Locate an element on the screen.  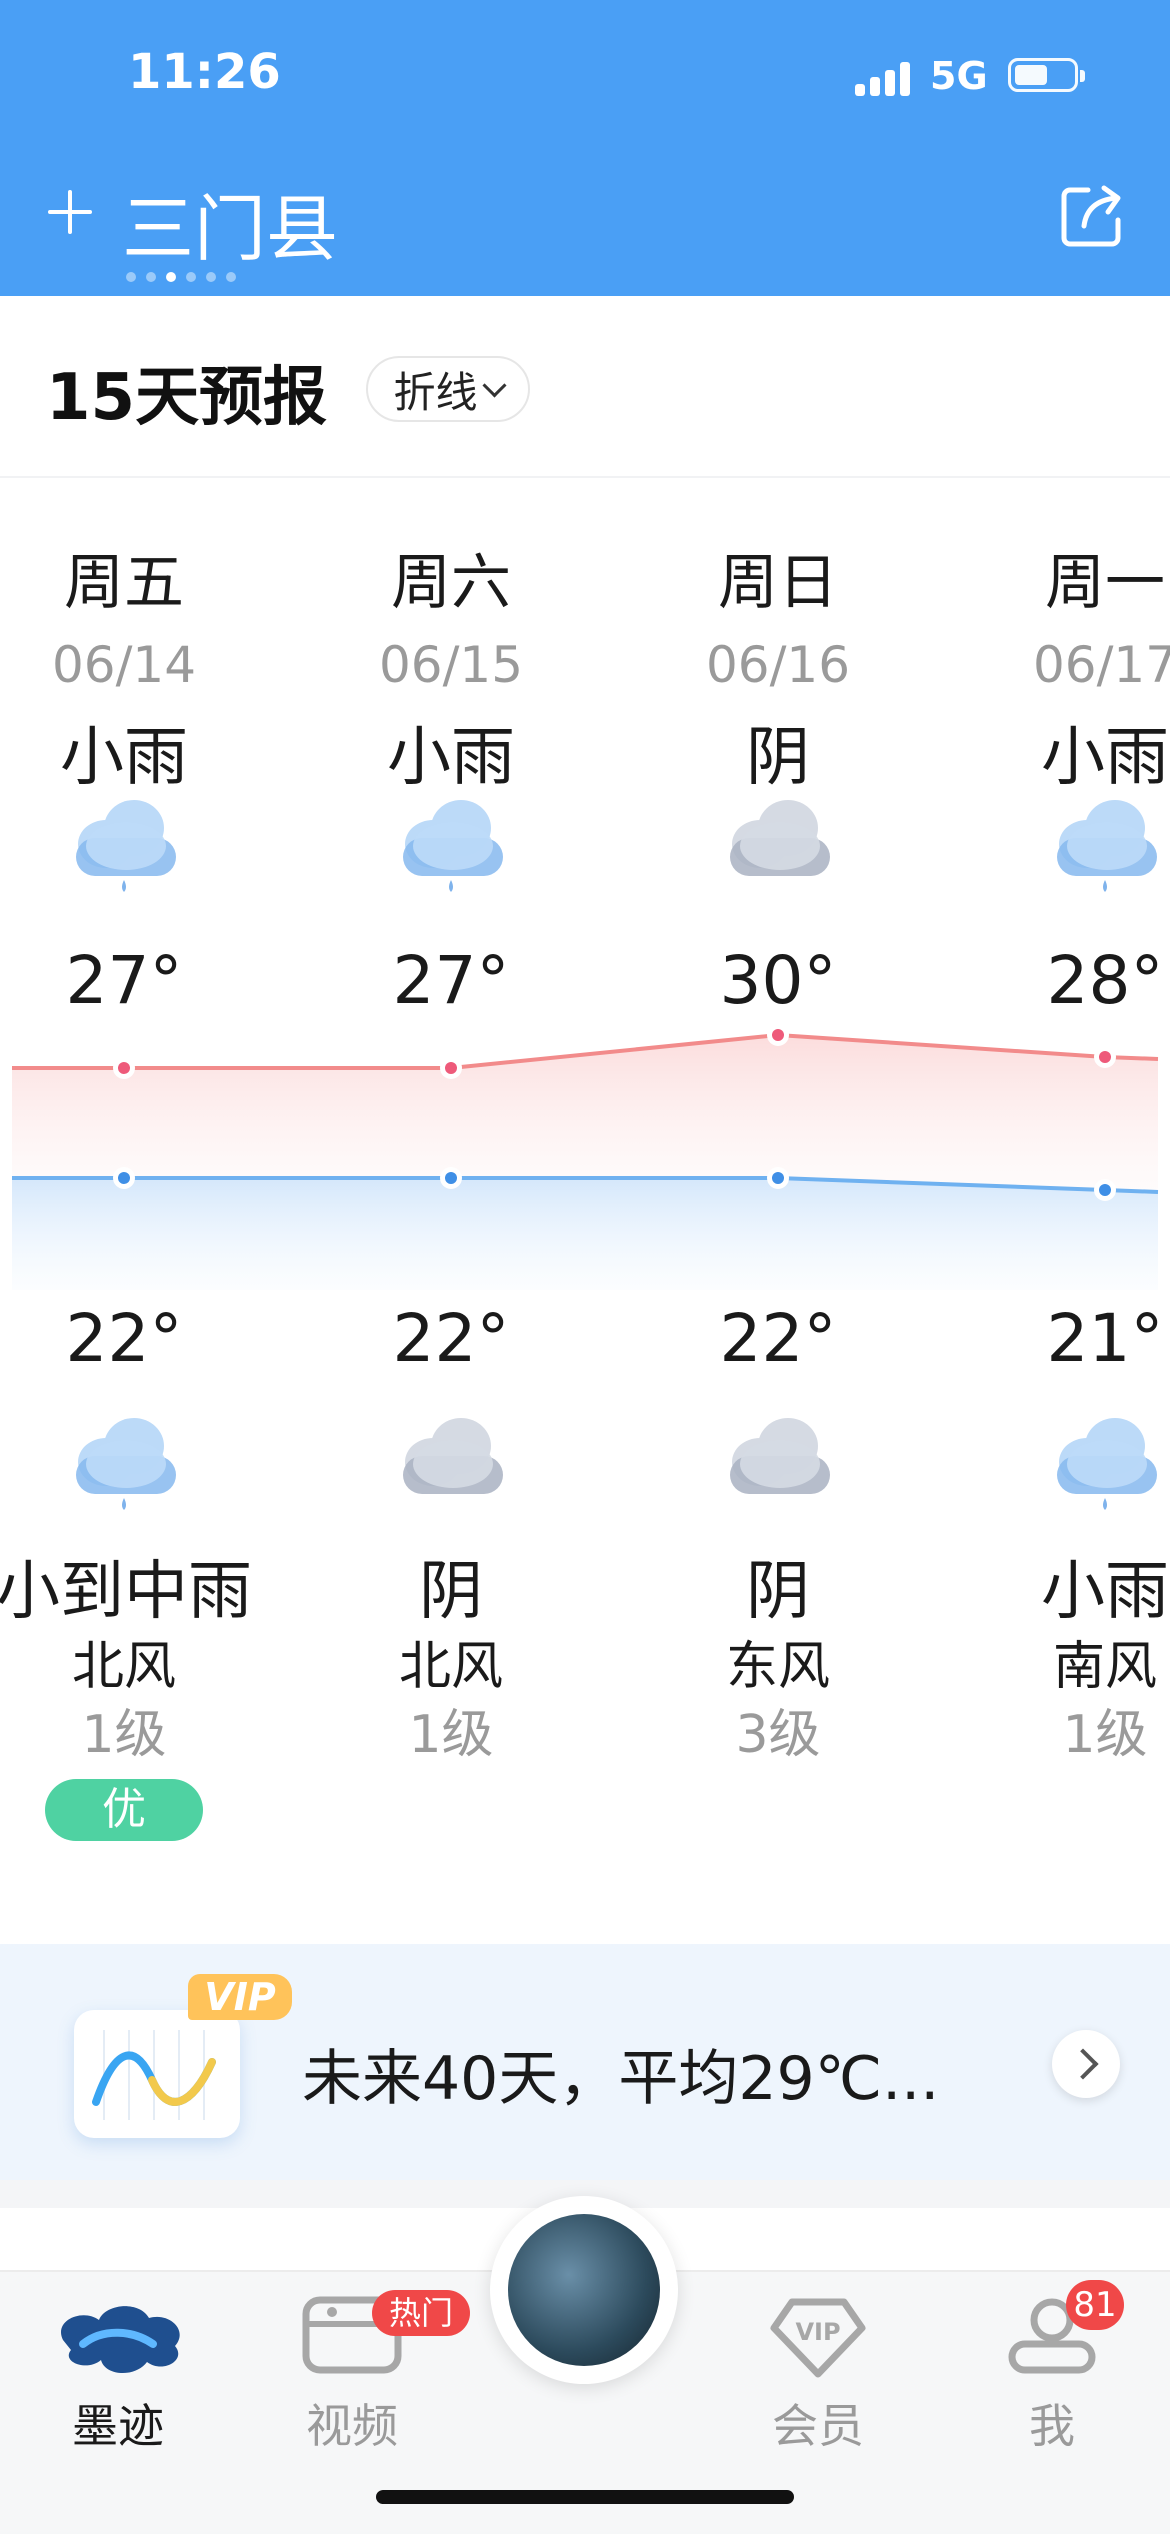
signal-icon is located at coordinates (885, 78).